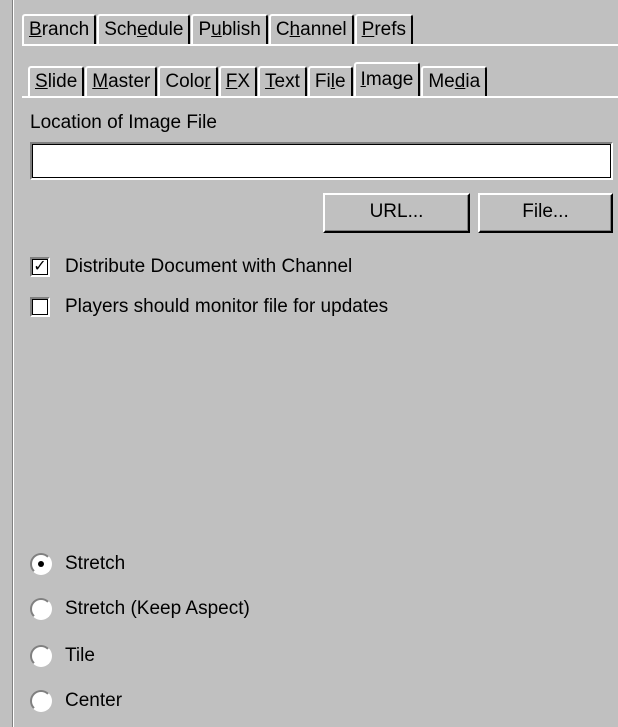  I want to click on tab-media: Media, so click(454, 81).